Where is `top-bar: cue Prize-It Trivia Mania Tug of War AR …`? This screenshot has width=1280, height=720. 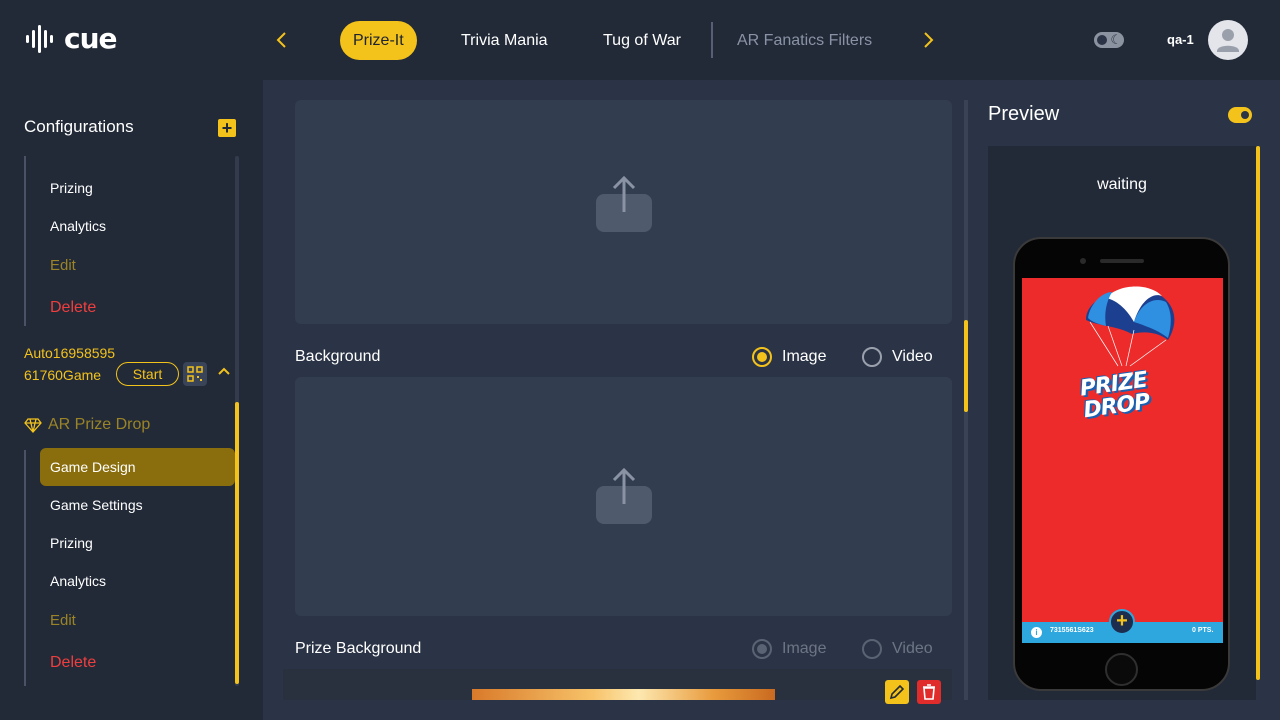 top-bar: cue Prize-It Trivia Mania Tug of War AR … is located at coordinates (640, 40).